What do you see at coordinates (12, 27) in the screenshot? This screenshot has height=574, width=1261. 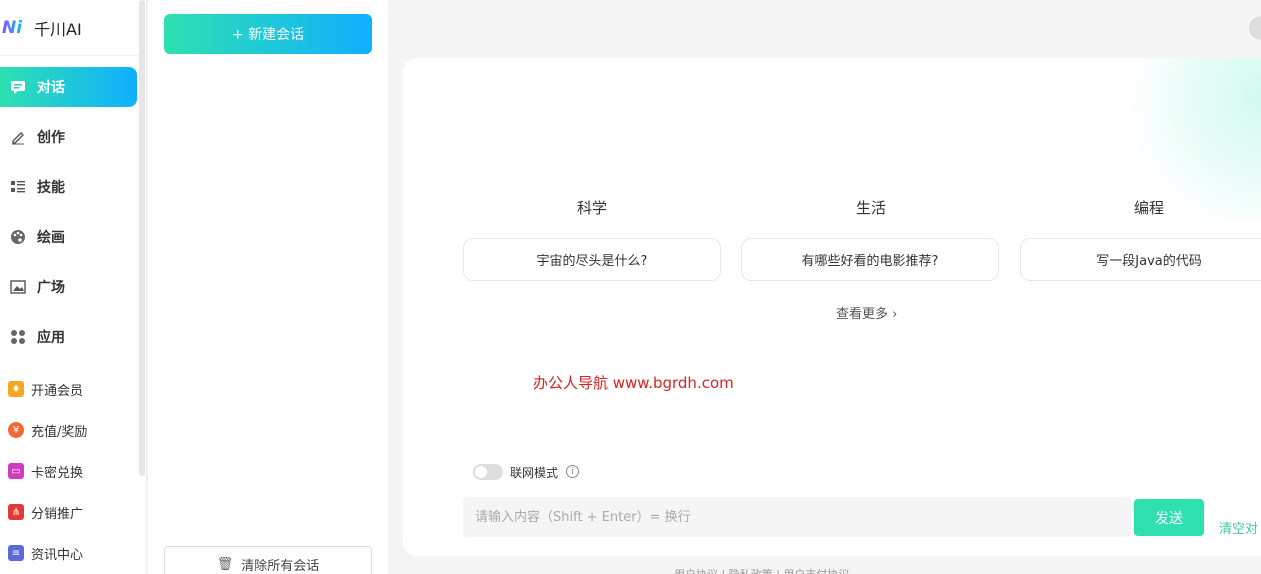 I see `logo-icon: Ni` at bounding box center [12, 27].